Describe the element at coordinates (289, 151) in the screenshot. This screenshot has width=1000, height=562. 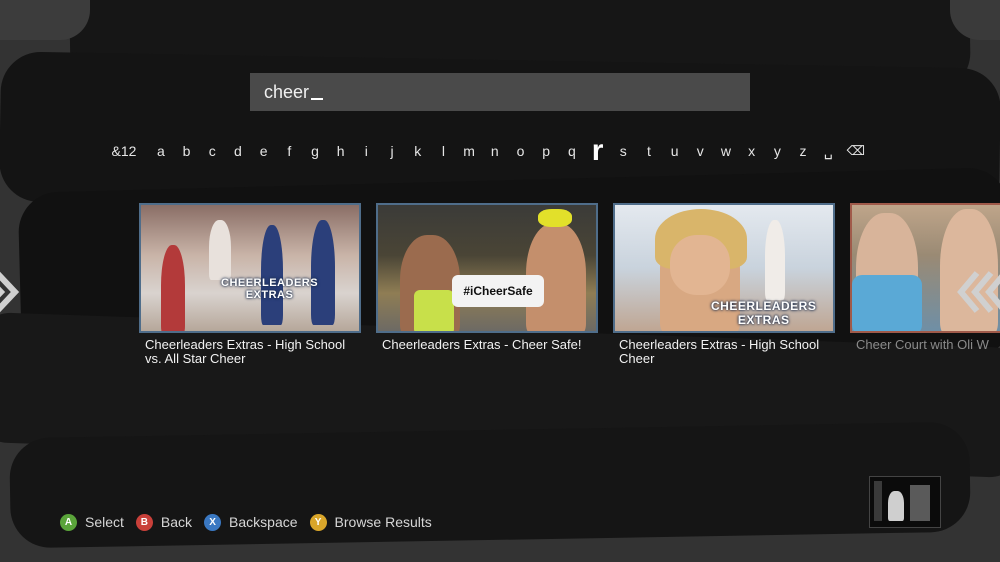
I see `keyboard-key-f: f` at that location.